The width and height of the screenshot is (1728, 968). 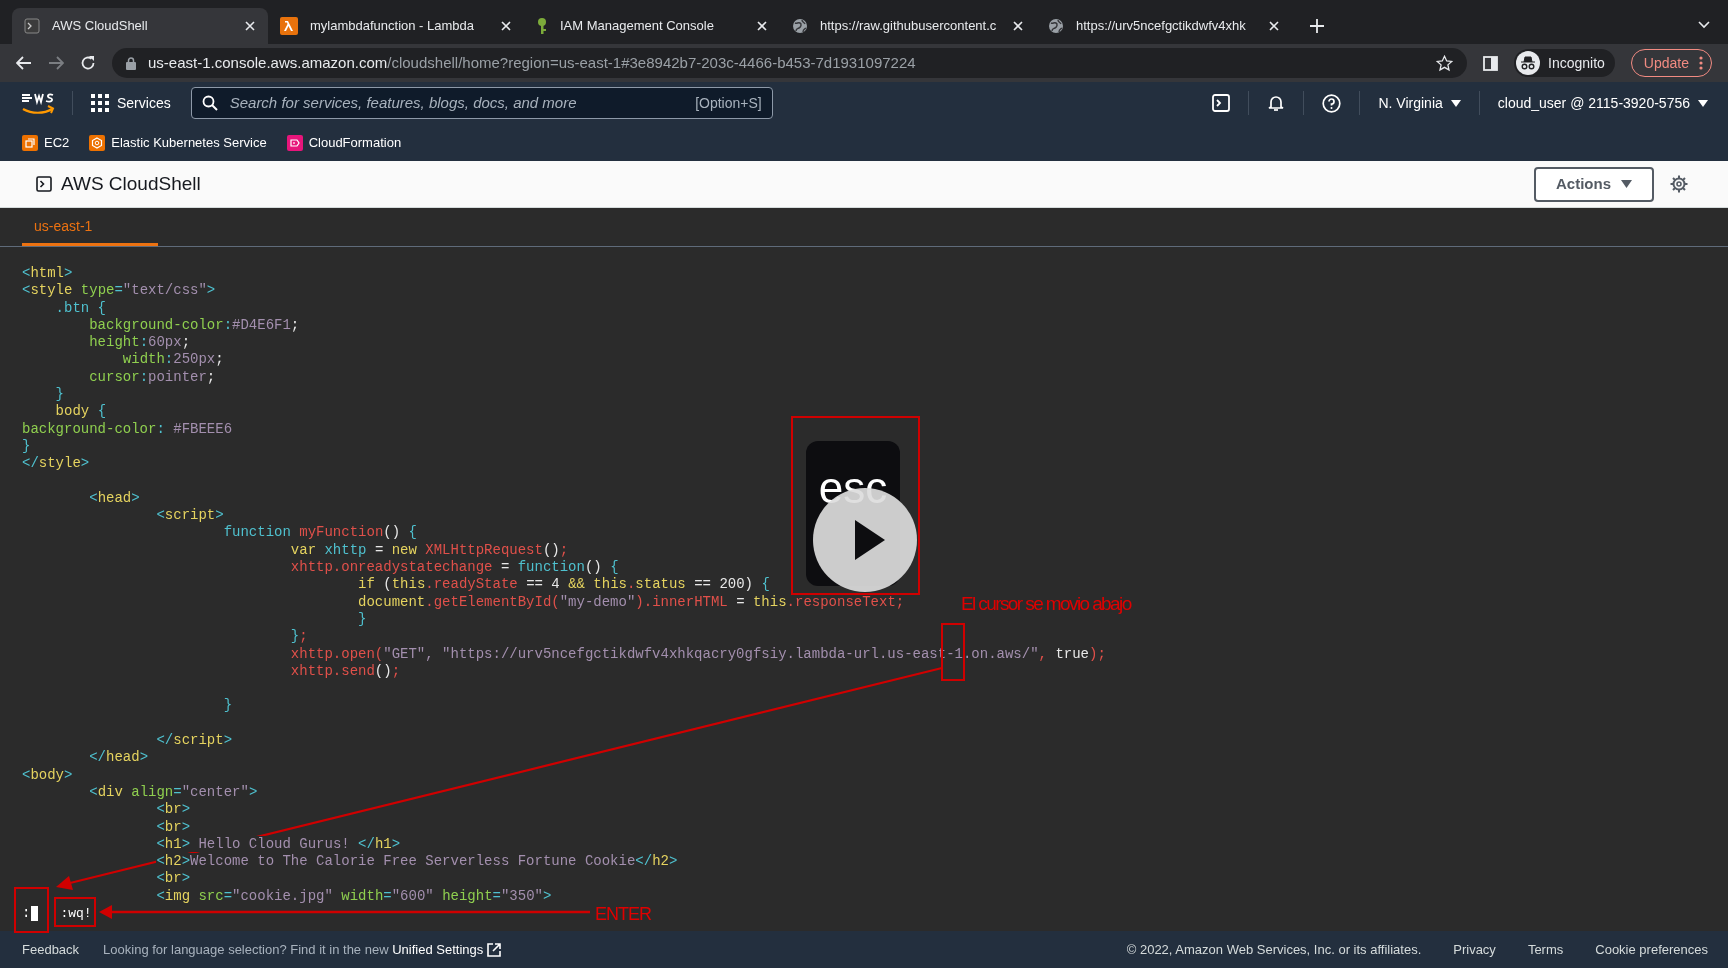 I want to click on stack-icon, so click(x=294, y=142).